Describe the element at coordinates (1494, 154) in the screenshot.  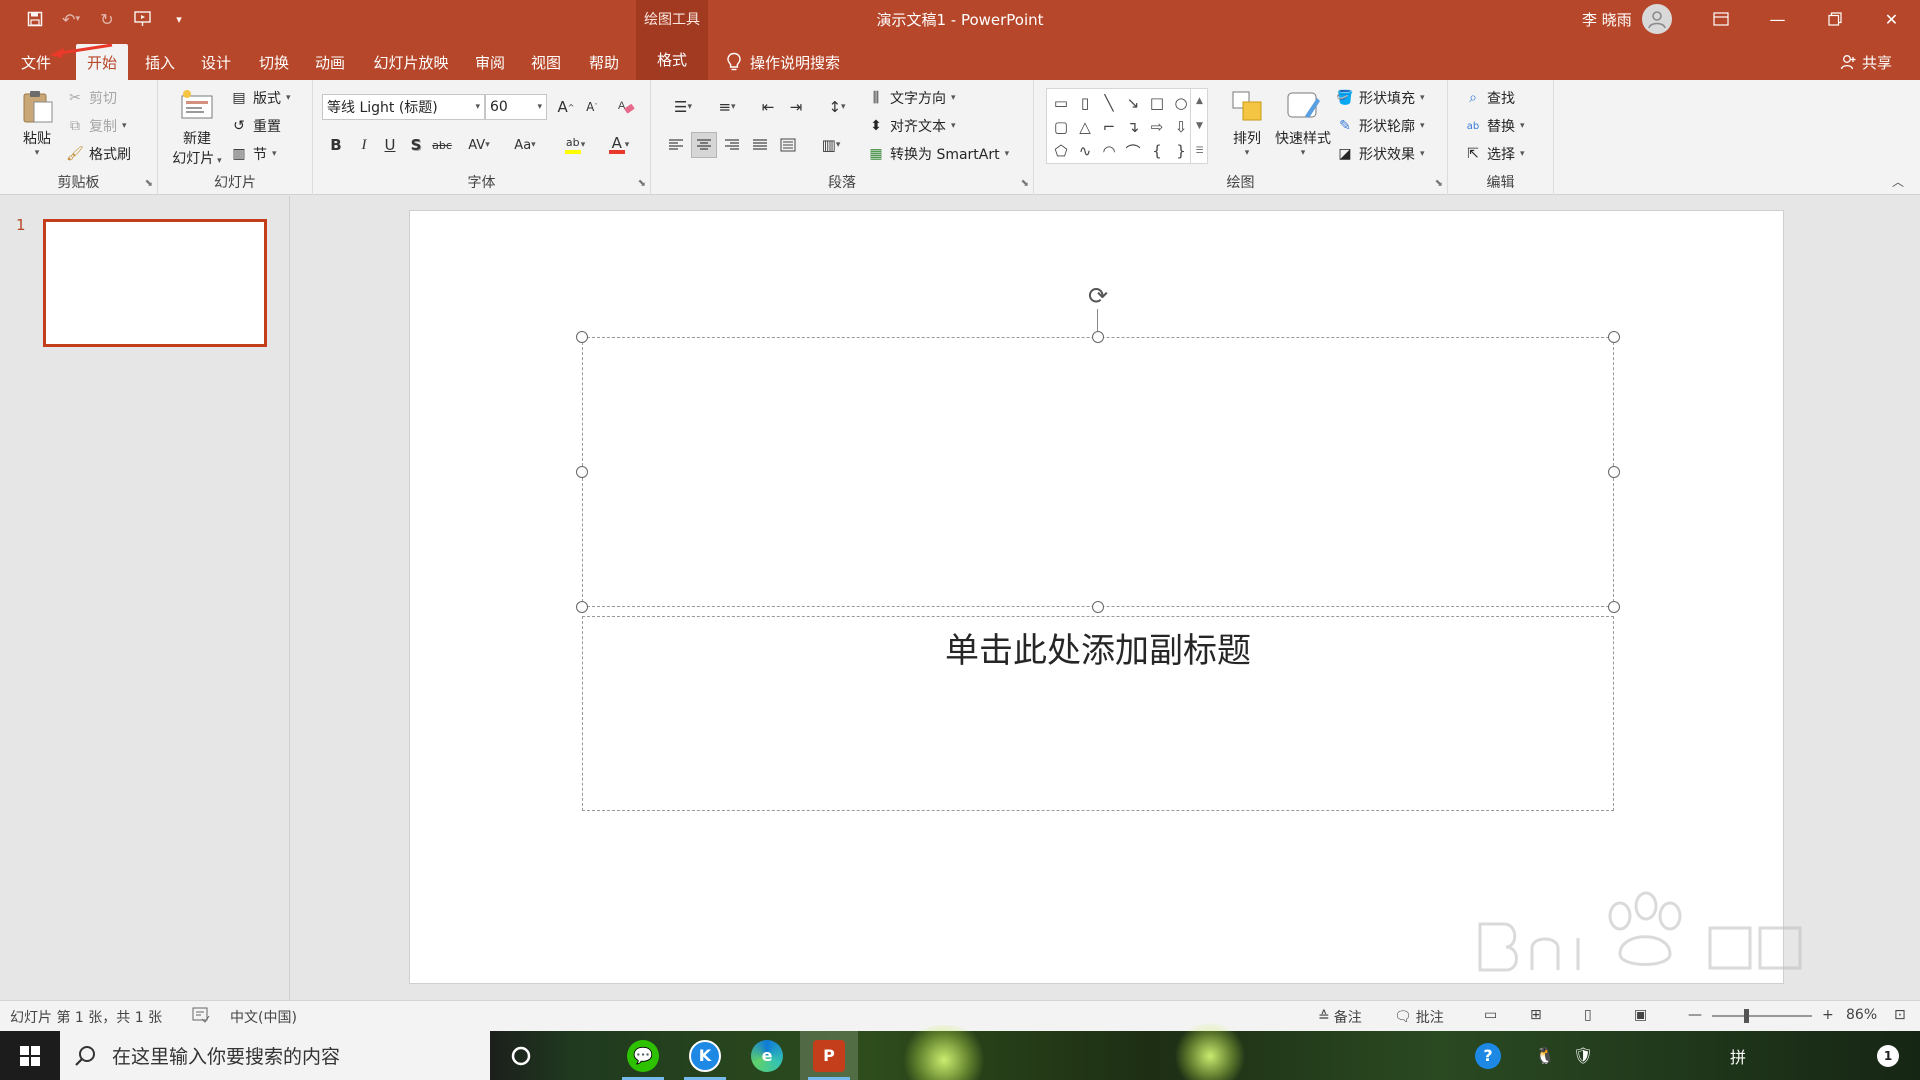
I see `select-button: ⇱ 选择 ▾` at that location.